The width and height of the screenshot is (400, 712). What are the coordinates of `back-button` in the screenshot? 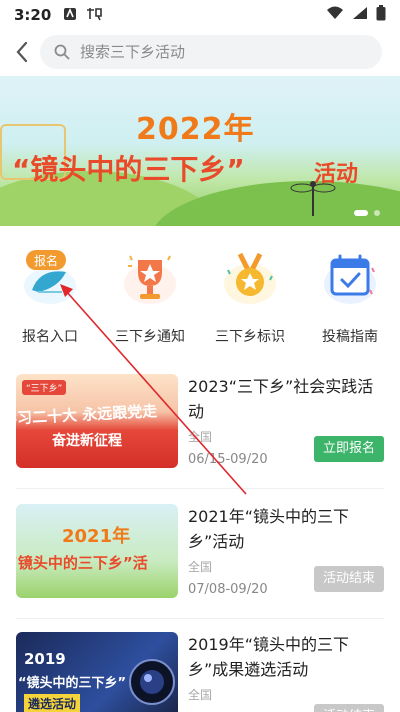 It's located at (22, 52).